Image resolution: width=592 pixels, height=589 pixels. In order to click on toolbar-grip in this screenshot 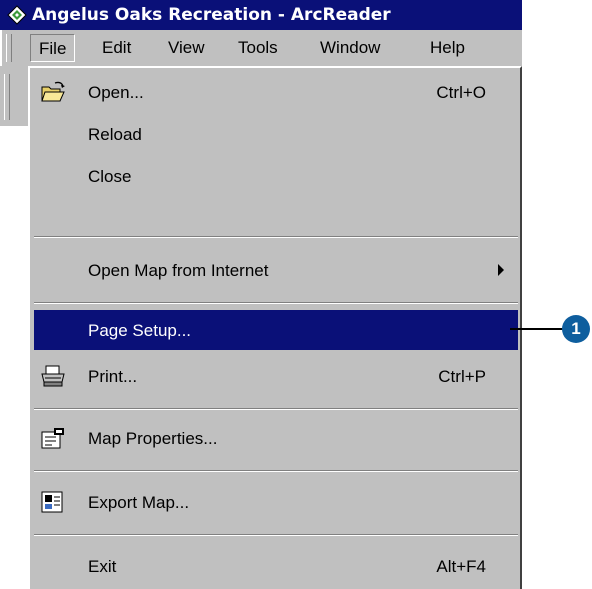, I will do `click(9, 48)`.